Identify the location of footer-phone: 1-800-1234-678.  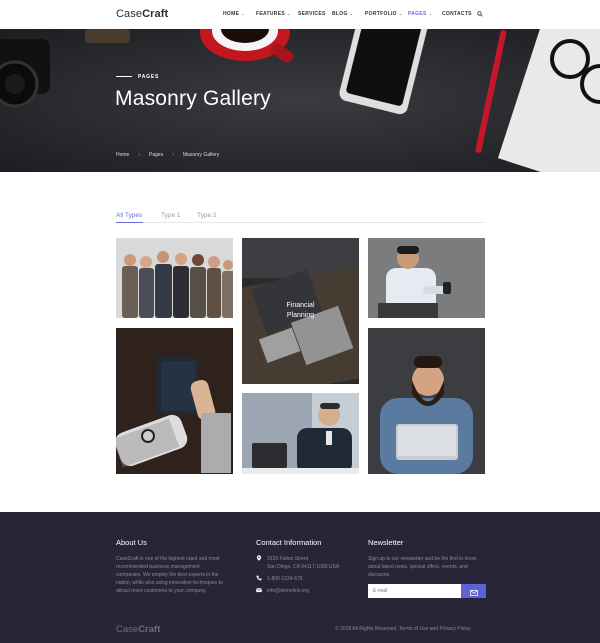
(285, 579).